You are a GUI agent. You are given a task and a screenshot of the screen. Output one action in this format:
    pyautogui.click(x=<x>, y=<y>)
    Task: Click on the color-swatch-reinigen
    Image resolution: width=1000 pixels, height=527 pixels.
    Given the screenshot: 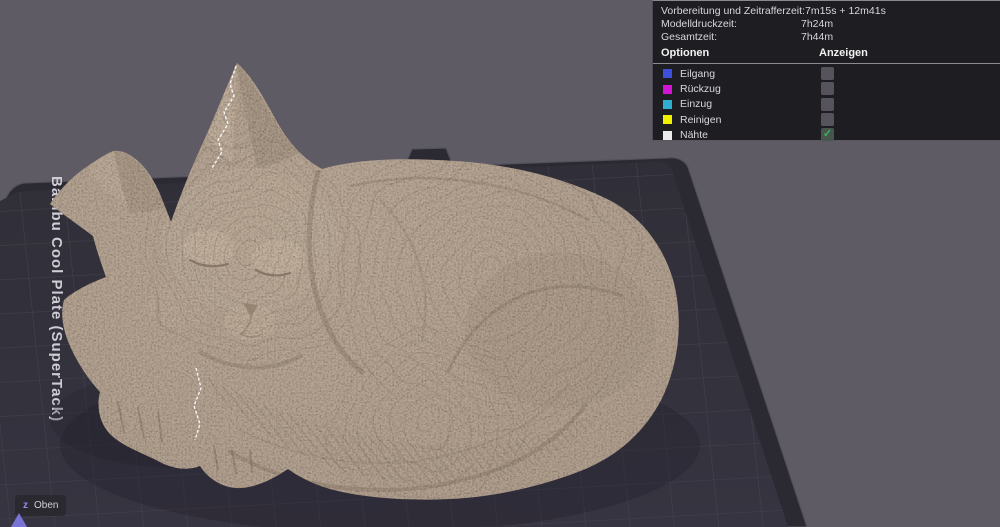 What is the action you would take?
    pyautogui.click(x=667, y=120)
    